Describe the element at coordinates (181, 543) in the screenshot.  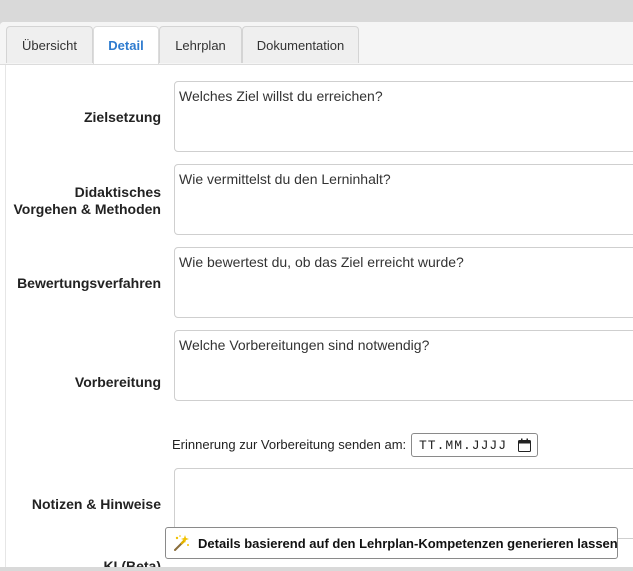
I see `magic-wand-icon` at that location.